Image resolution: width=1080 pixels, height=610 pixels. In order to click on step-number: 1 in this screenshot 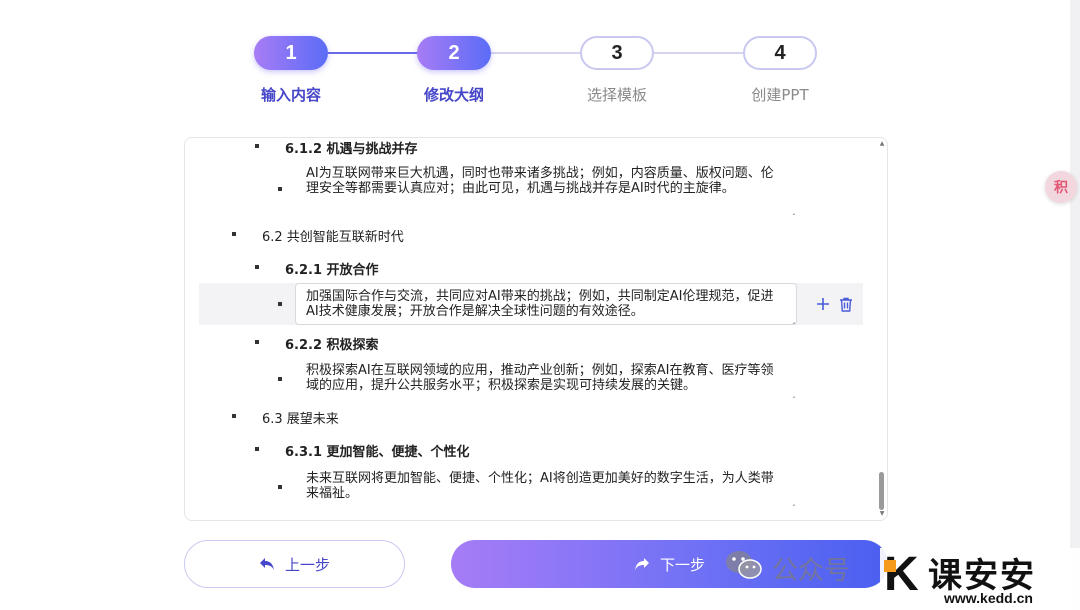, I will do `click(291, 53)`.